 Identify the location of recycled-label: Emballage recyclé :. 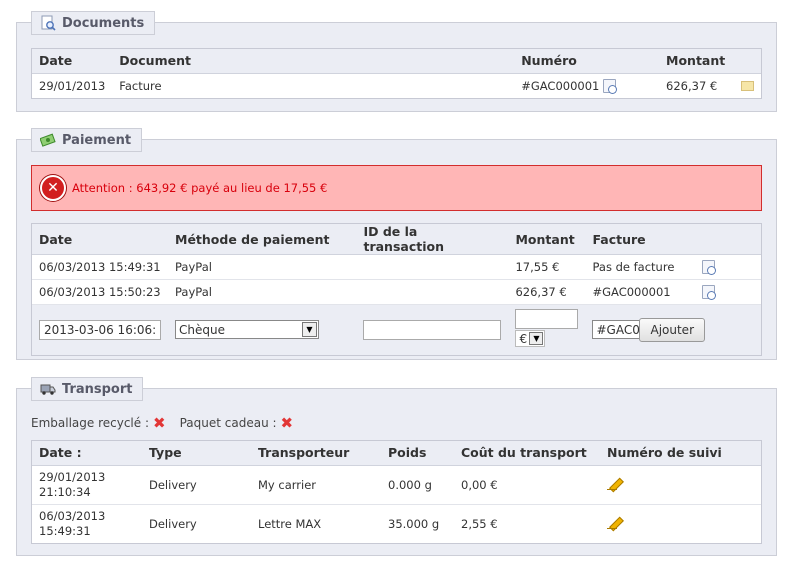
(90, 423).